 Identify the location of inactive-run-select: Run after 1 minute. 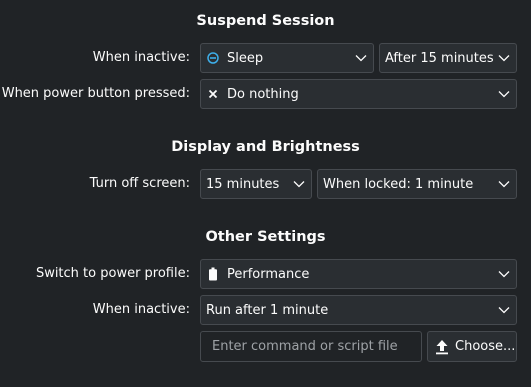
(358, 310).